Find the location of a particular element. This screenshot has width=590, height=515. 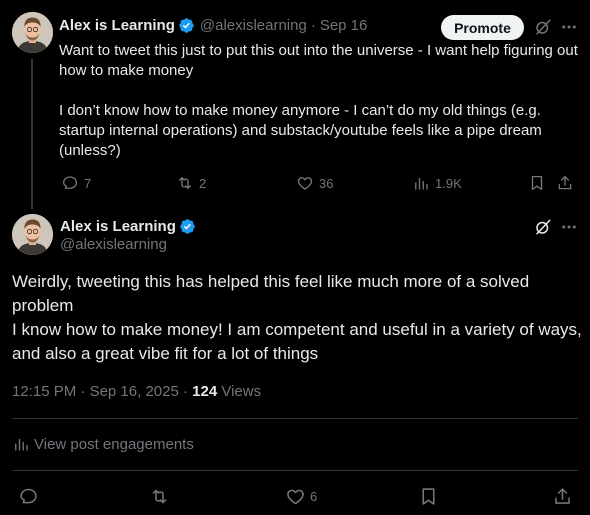

like-button: 6 is located at coordinates (301, 496).